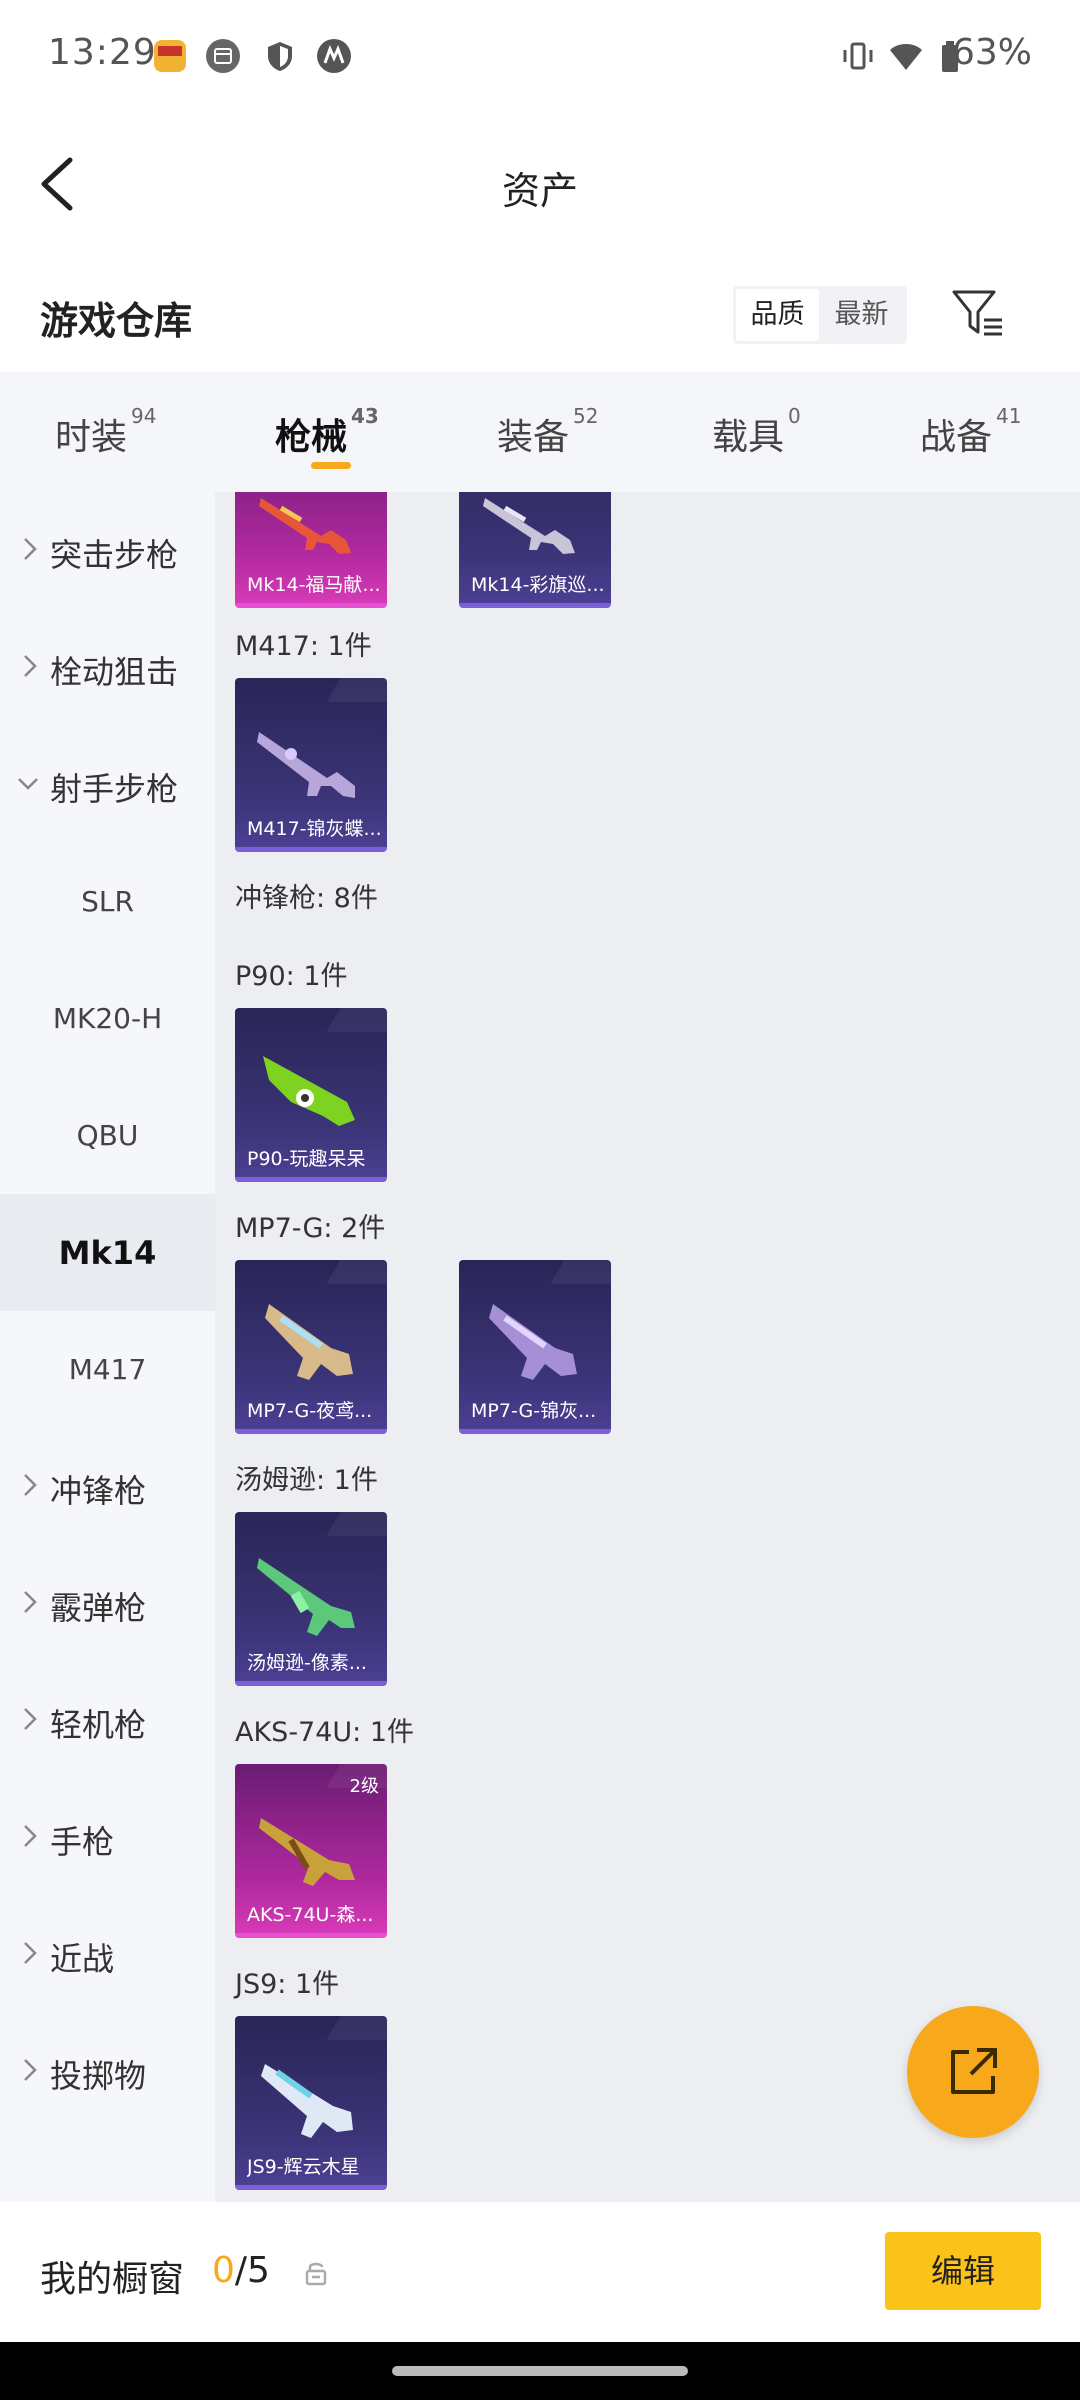 This screenshot has height=2400, width=1080. What do you see at coordinates (107, 1135) in the screenshot?
I see `sidebar-subitem-qbu: QBU` at bounding box center [107, 1135].